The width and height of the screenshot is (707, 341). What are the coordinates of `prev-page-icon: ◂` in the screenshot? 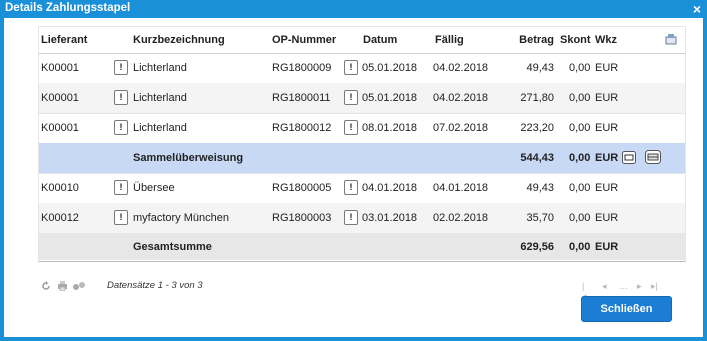 It's located at (604, 286).